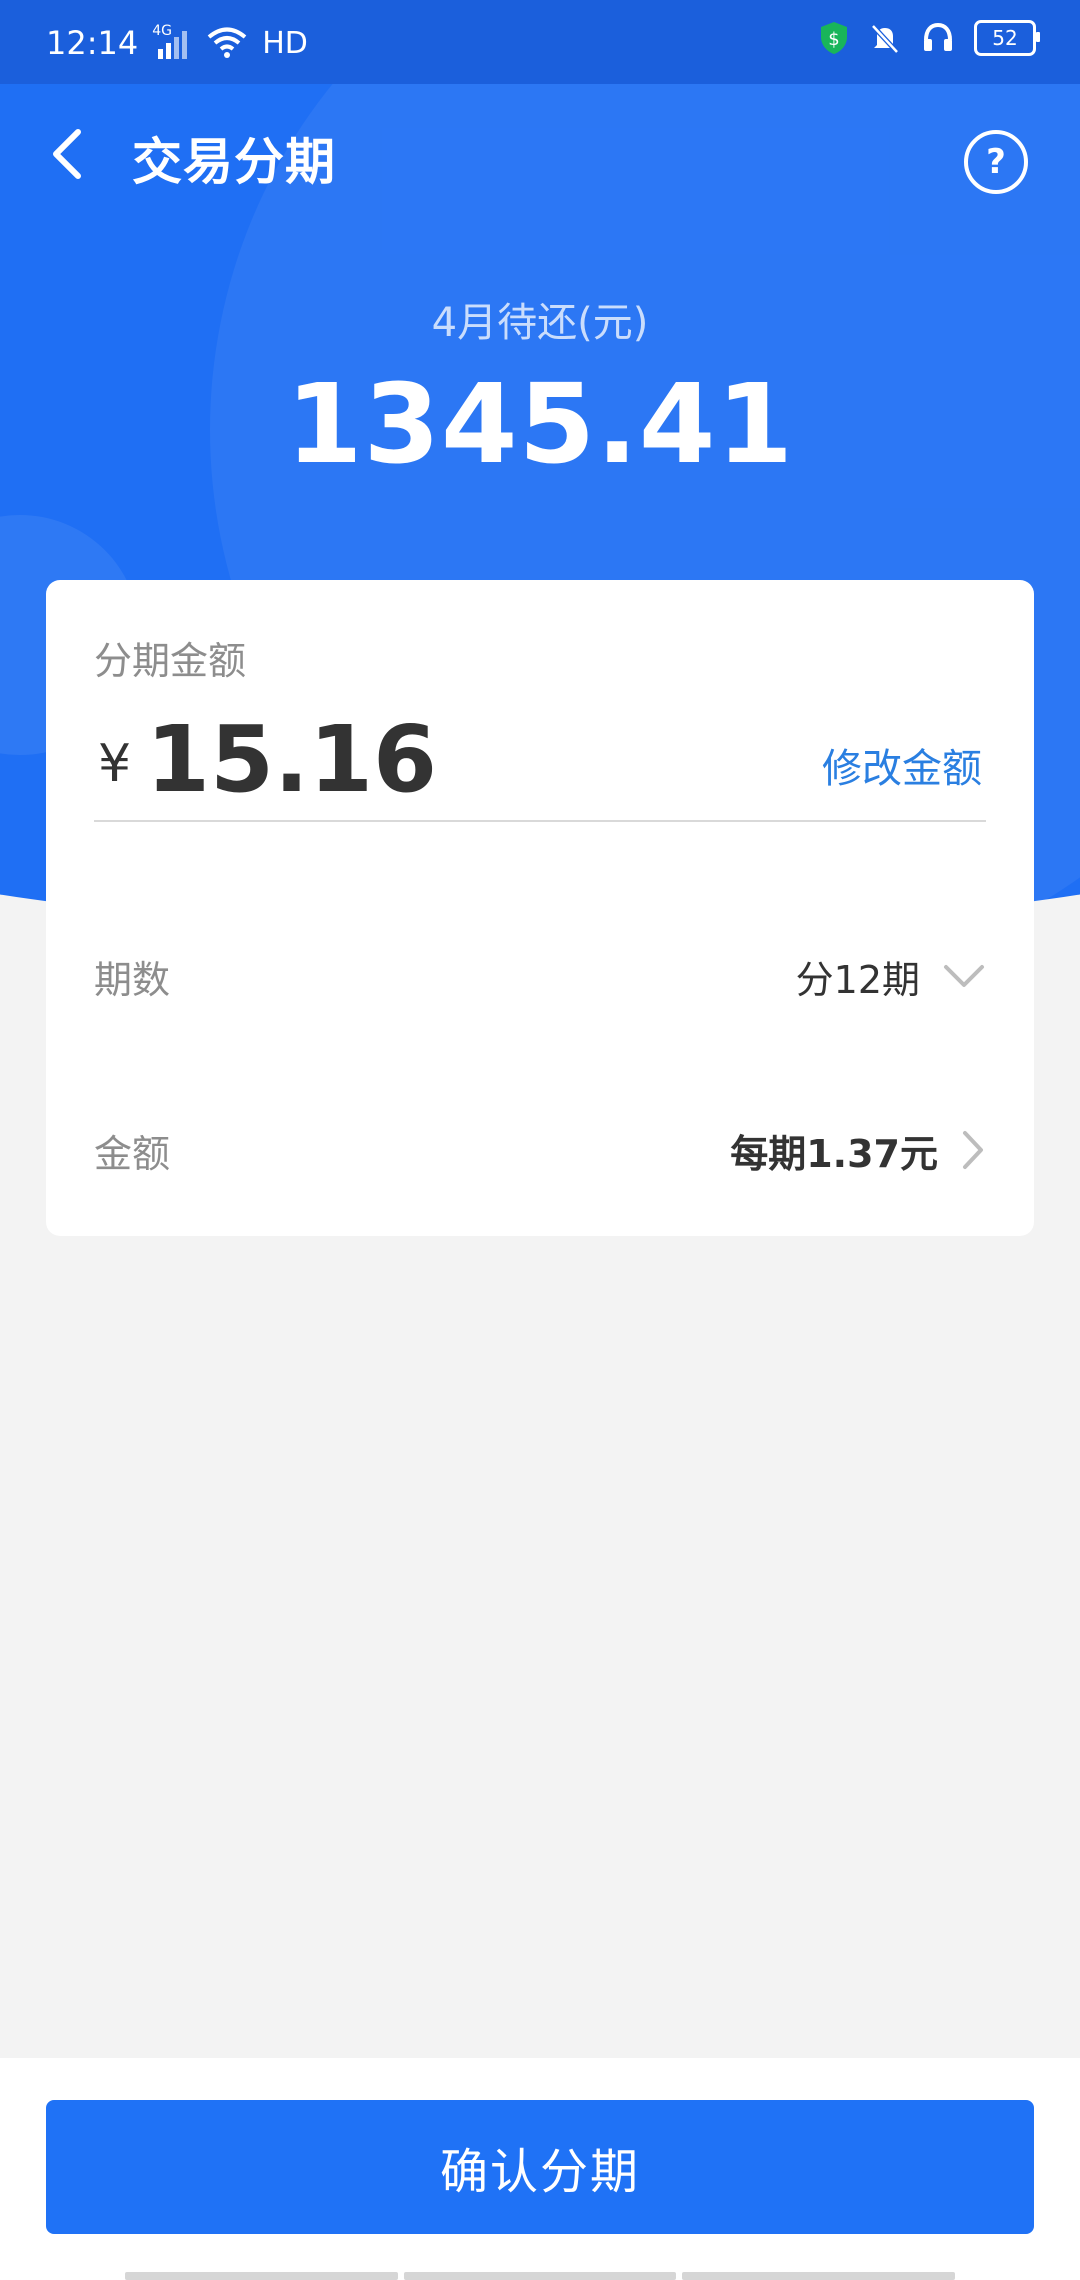 The height and width of the screenshot is (2280, 1080). I want to click on payment-detail: 每期1.37元, so click(858, 1150).